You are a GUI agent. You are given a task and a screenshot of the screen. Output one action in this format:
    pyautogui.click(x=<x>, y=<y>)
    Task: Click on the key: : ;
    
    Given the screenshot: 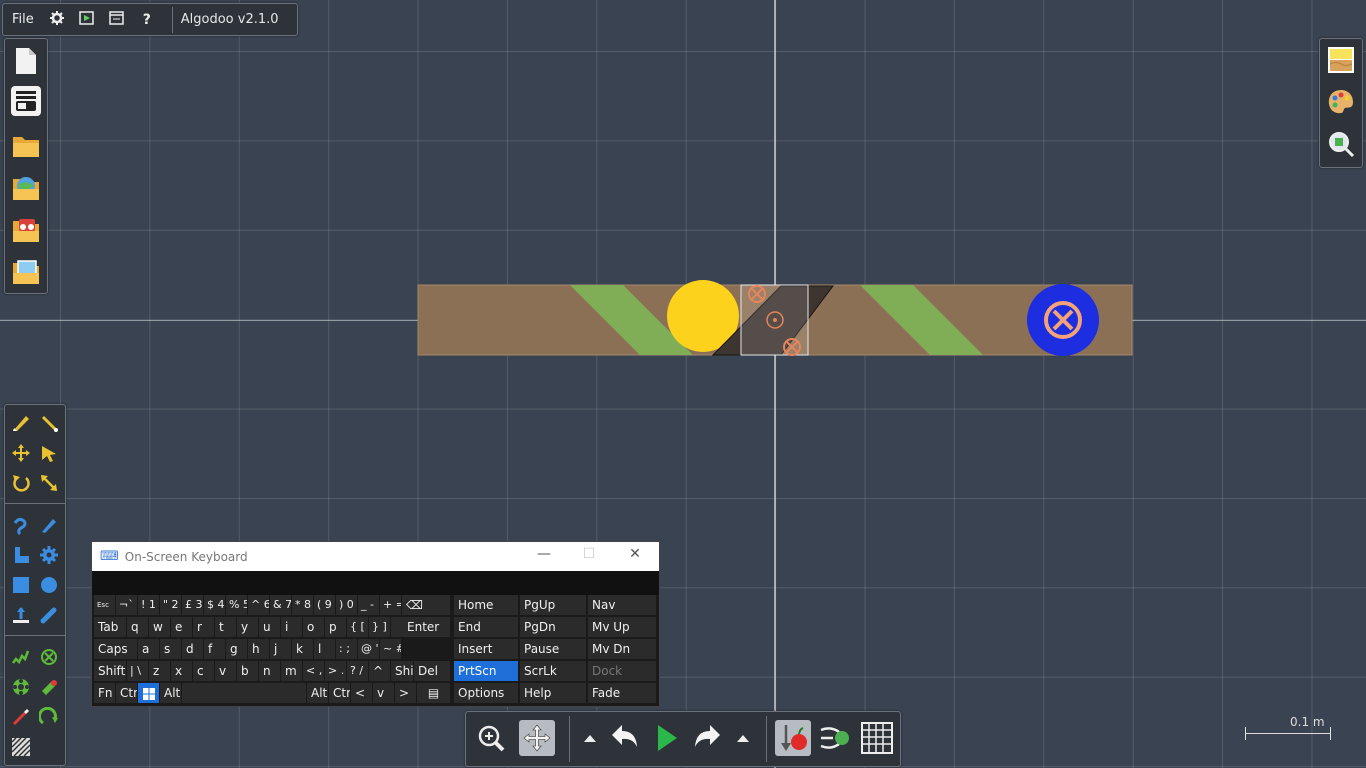 What is the action you would take?
    pyautogui.click(x=346, y=649)
    